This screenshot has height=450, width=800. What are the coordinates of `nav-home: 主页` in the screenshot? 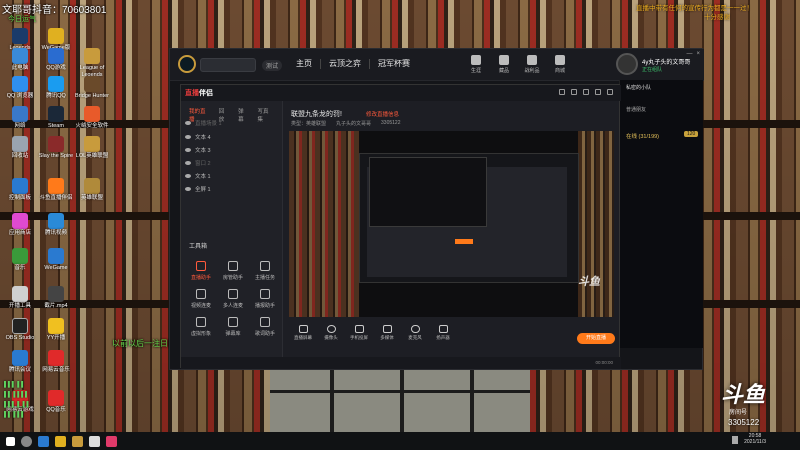 It's located at (304, 64).